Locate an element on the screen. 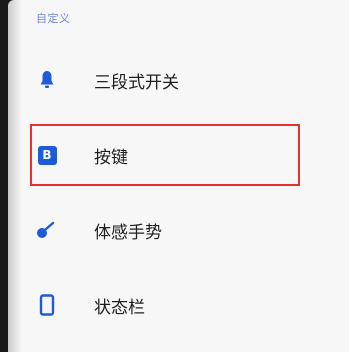  gesture-icon is located at coordinates (47, 230).